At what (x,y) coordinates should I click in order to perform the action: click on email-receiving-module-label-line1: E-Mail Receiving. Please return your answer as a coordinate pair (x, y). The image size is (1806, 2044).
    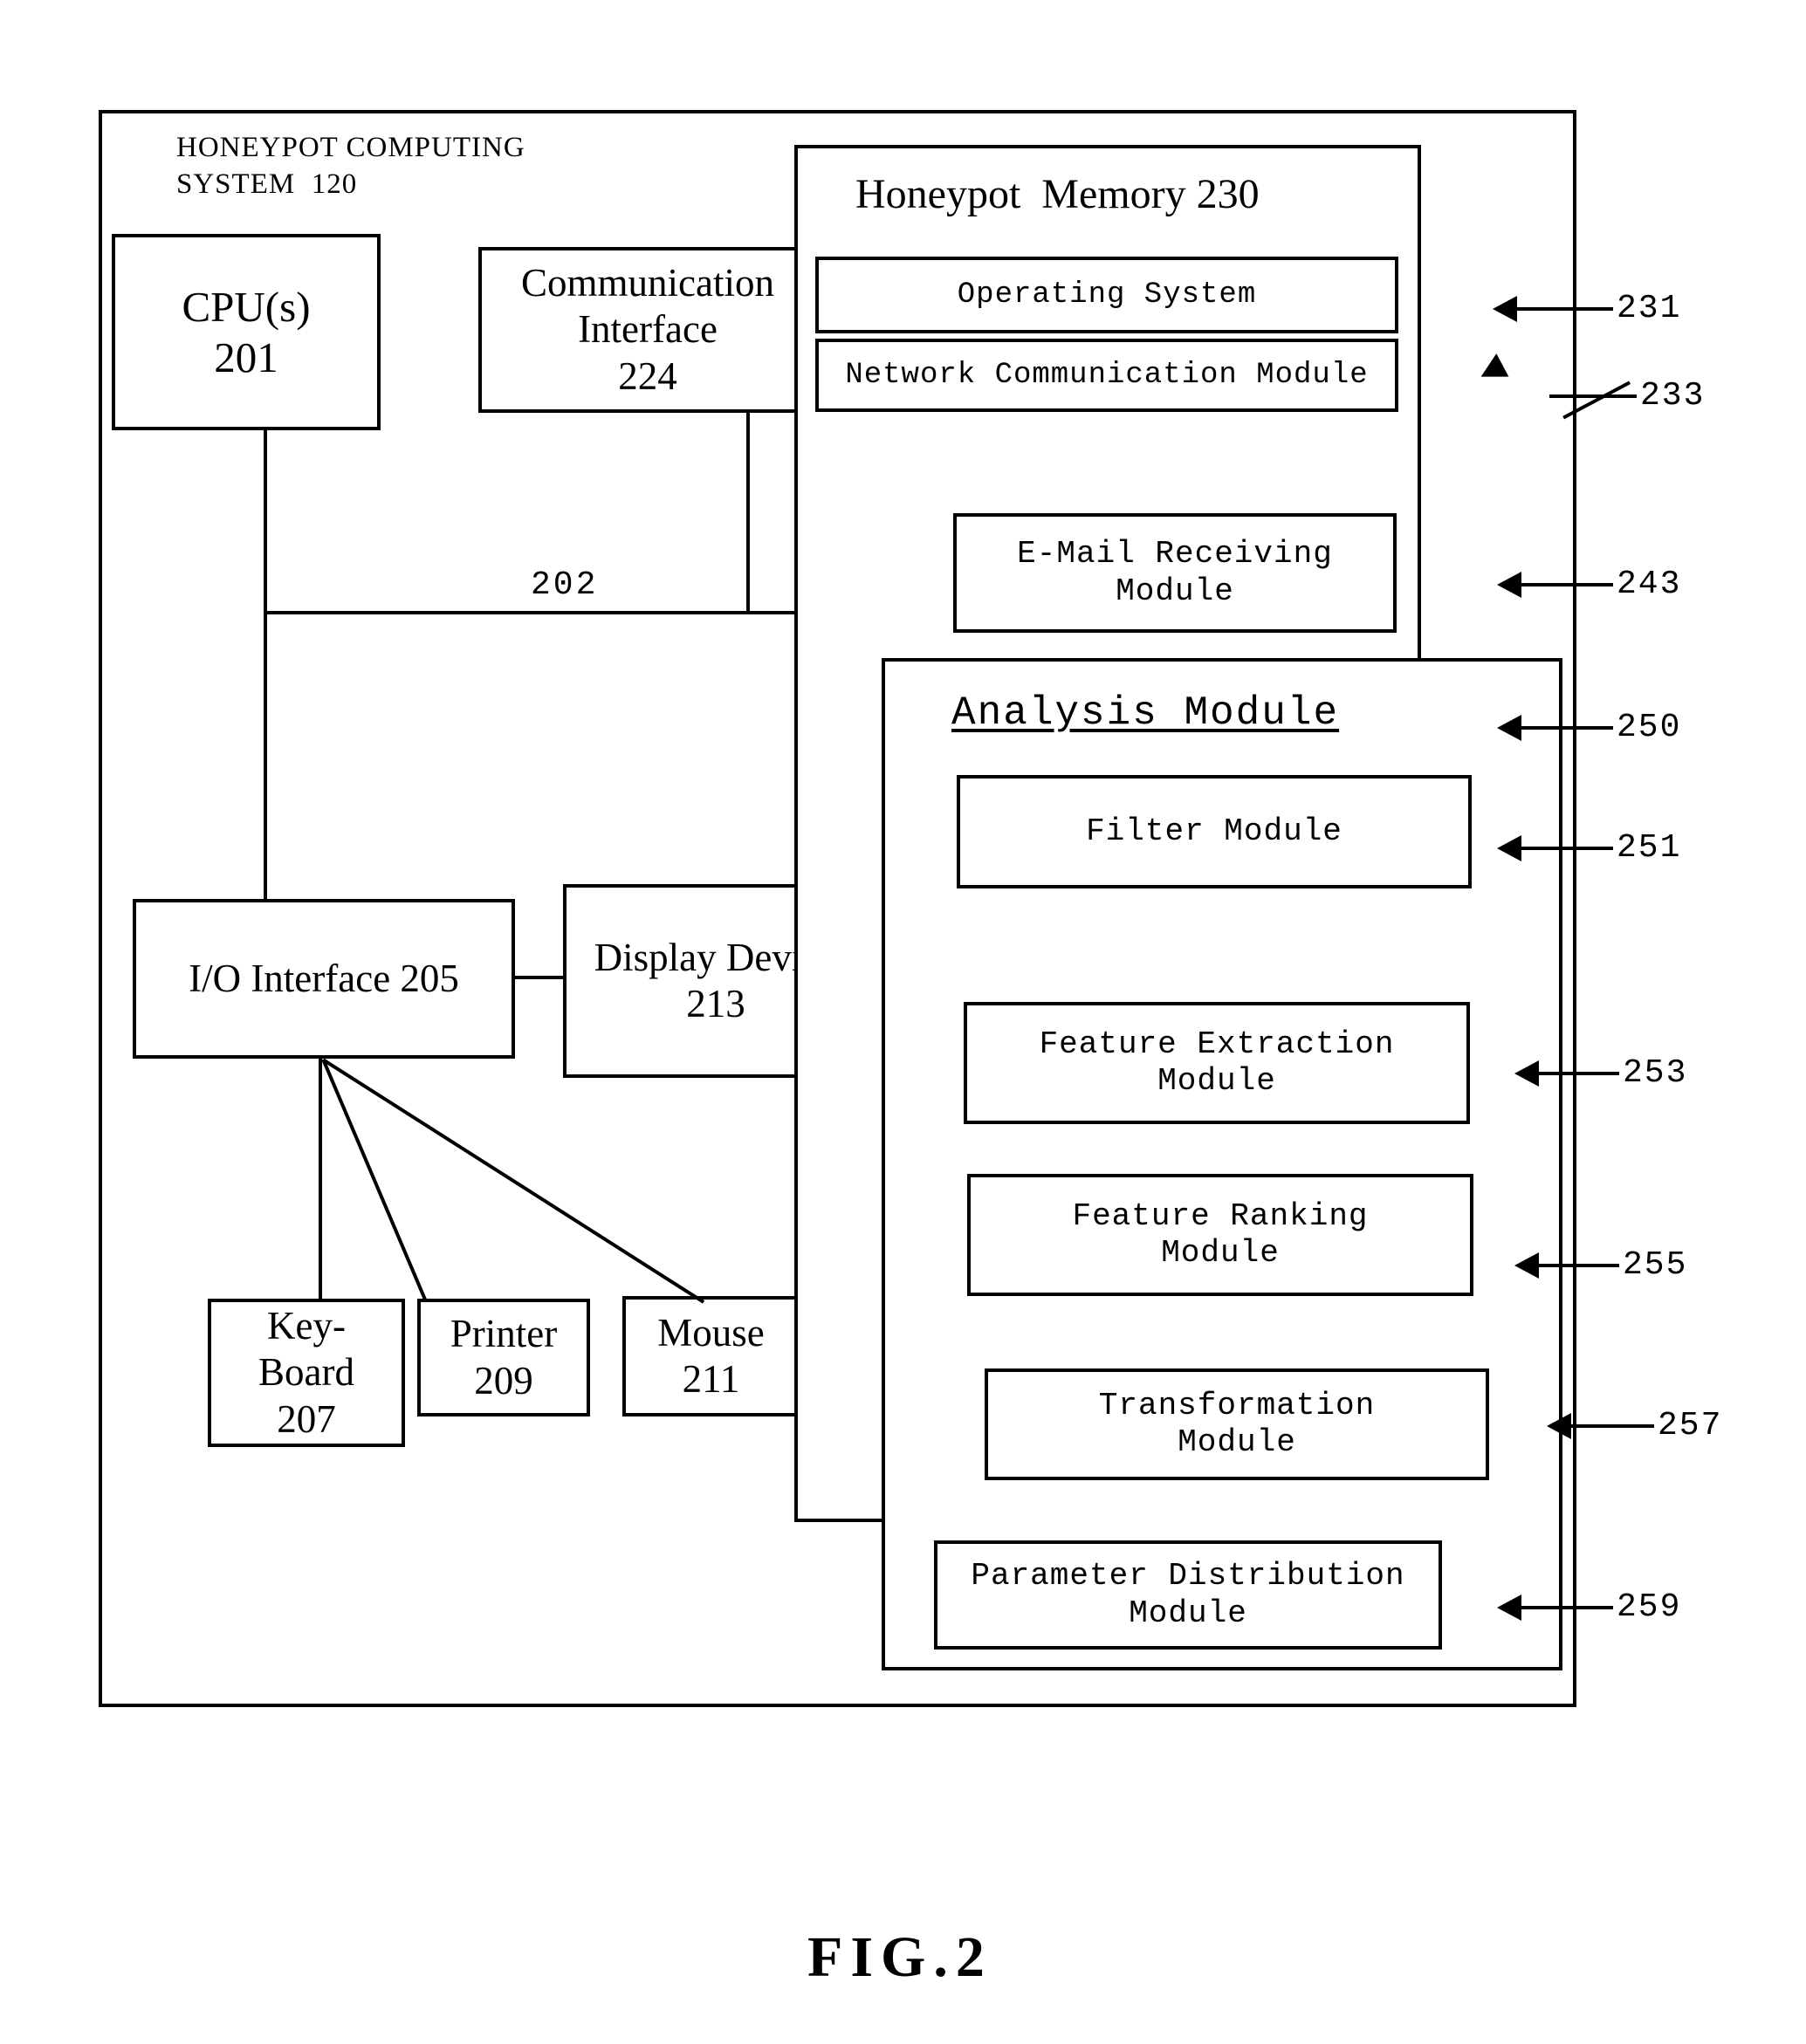
    Looking at the image, I should click on (1175, 554).